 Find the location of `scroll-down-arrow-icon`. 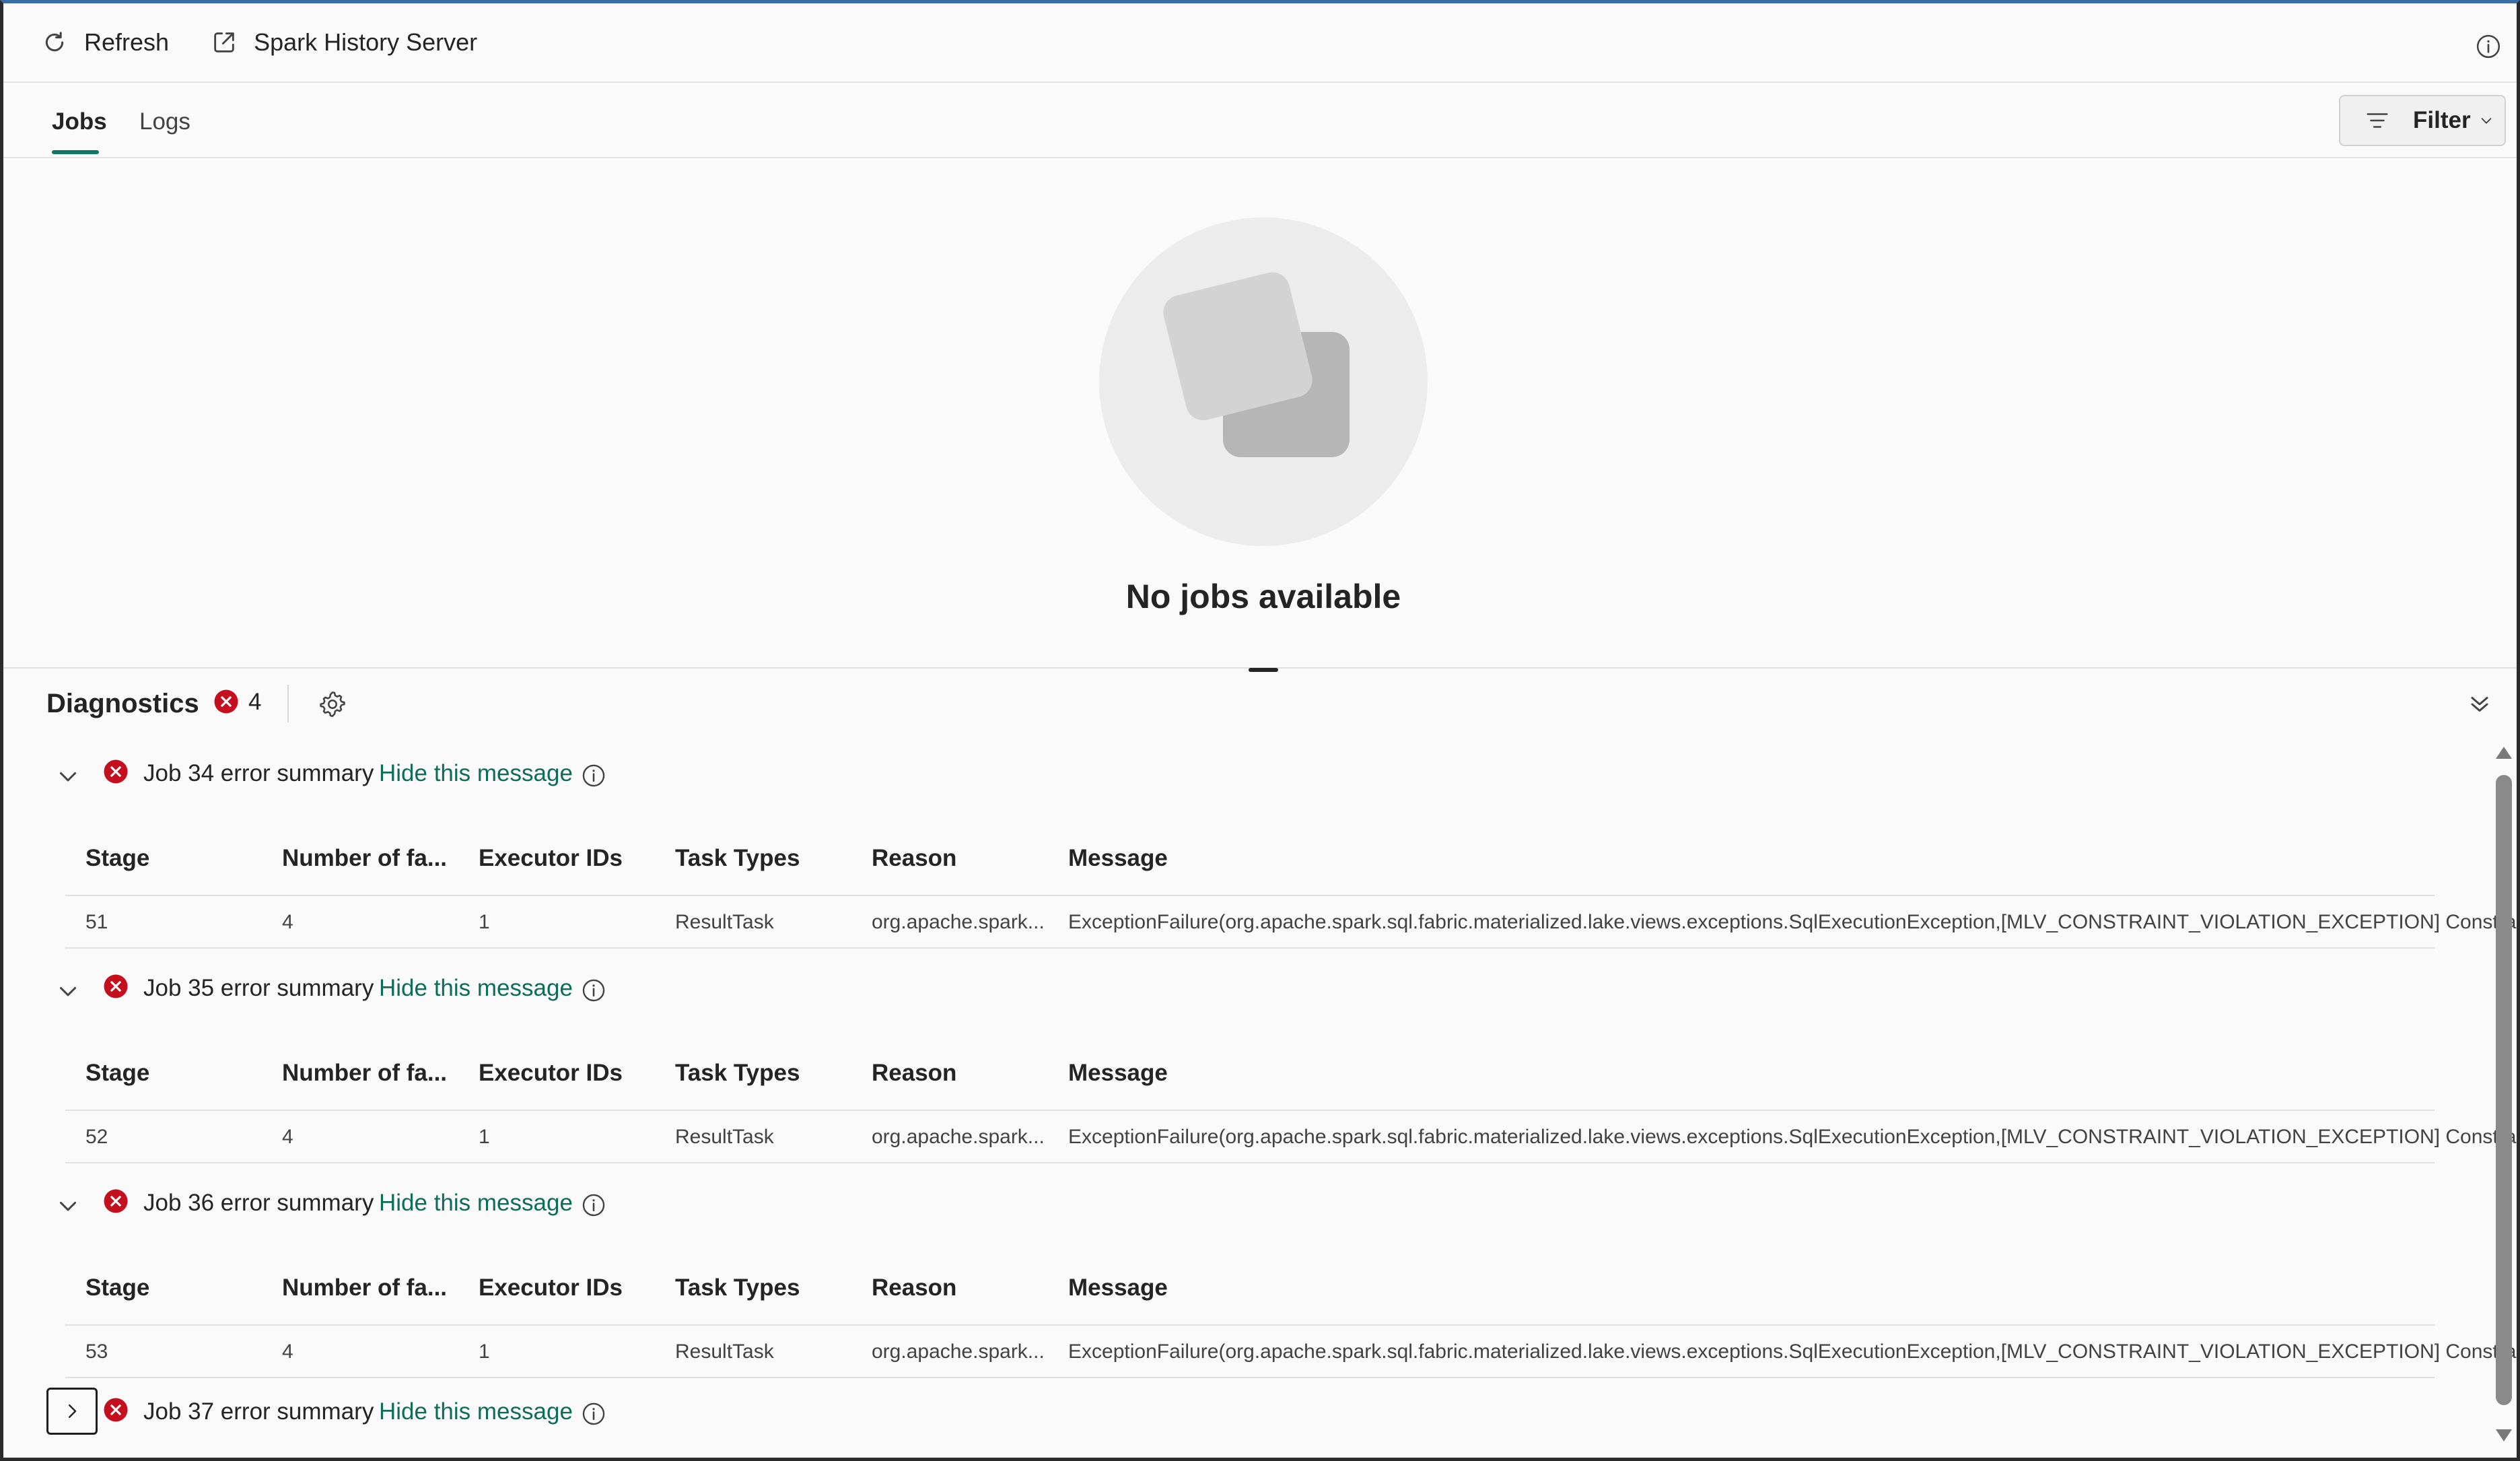

scroll-down-arrow-icon is located at coordinates (2504, 1435).